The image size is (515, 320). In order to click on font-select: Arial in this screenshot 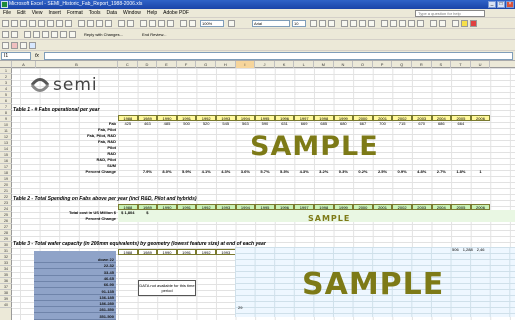, I will do `click(271, 23)`.